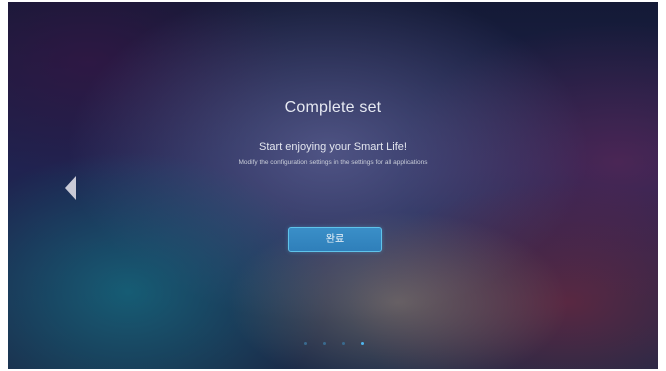 This screenshot has width=666, height=371. I want to click on page-dot-4-active, so click(362, 343).